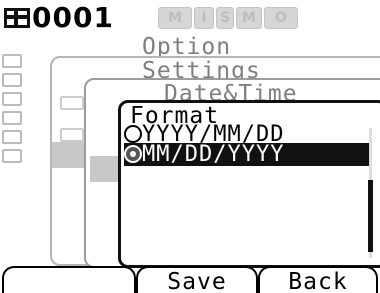 This screenshot has height=293, width=380. Describe the element at coordinates (225, 18) in the screenshot. I see `mode-icon-s: S` at that location.